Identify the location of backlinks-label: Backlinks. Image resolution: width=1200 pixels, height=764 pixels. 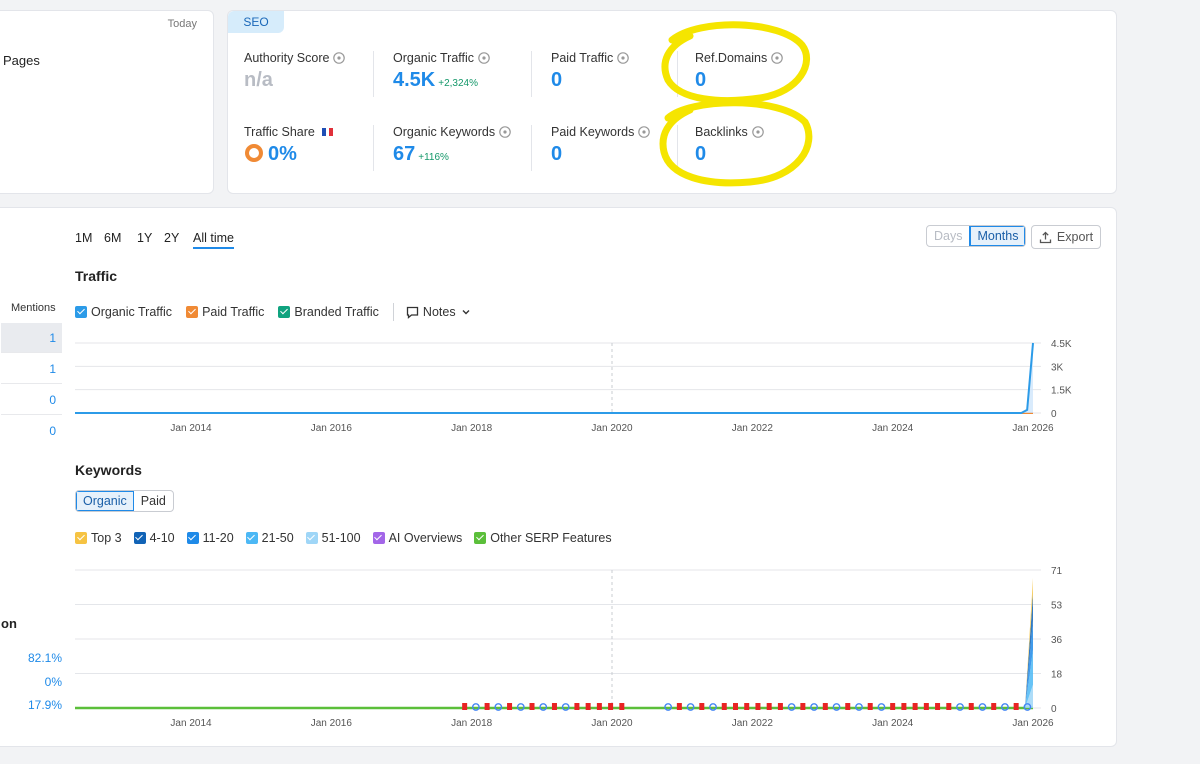
(721, 132).